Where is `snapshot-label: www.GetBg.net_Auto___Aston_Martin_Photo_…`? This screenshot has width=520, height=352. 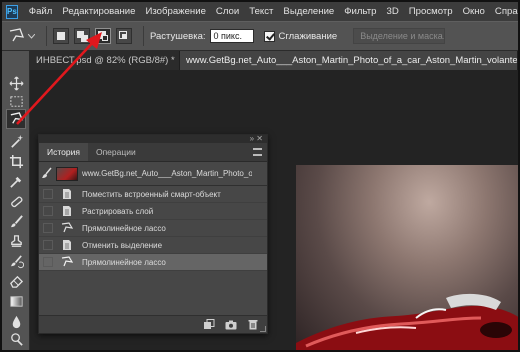 snapshot-label: www.GetBg.net_Auto___Aston_Martin_Photo_… is located at coordinates (167, 173).